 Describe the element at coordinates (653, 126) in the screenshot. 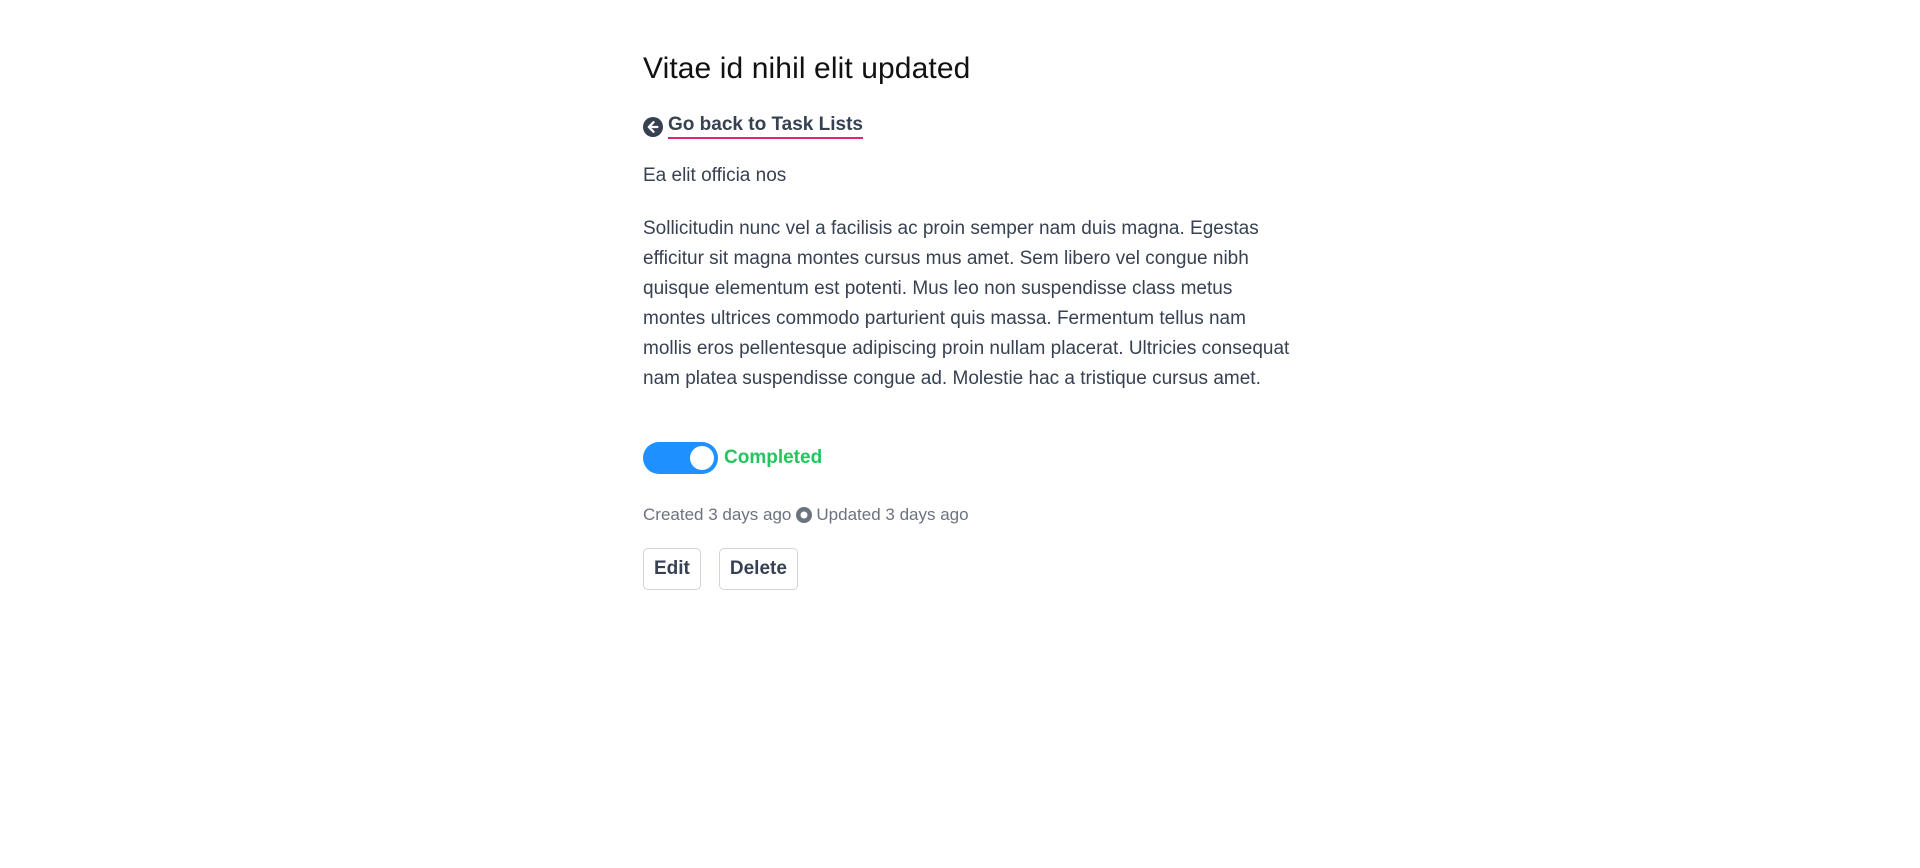

I see `arrow-circle-left-icon` at that location.